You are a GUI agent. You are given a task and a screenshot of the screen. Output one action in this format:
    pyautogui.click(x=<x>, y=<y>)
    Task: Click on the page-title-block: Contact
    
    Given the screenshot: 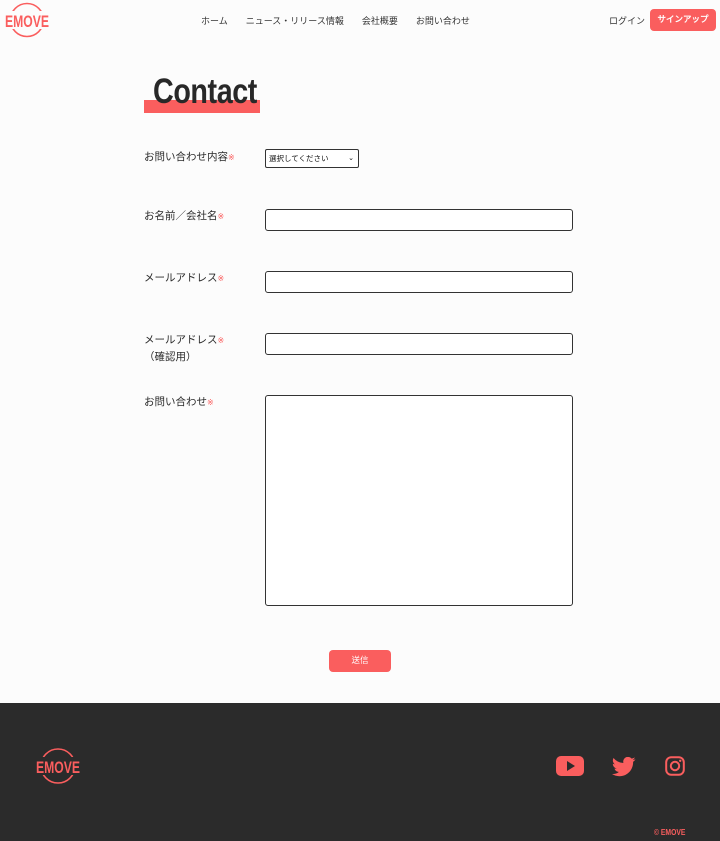 What is the action you would take?
    pyautogui.click(x=203, y=92)
    